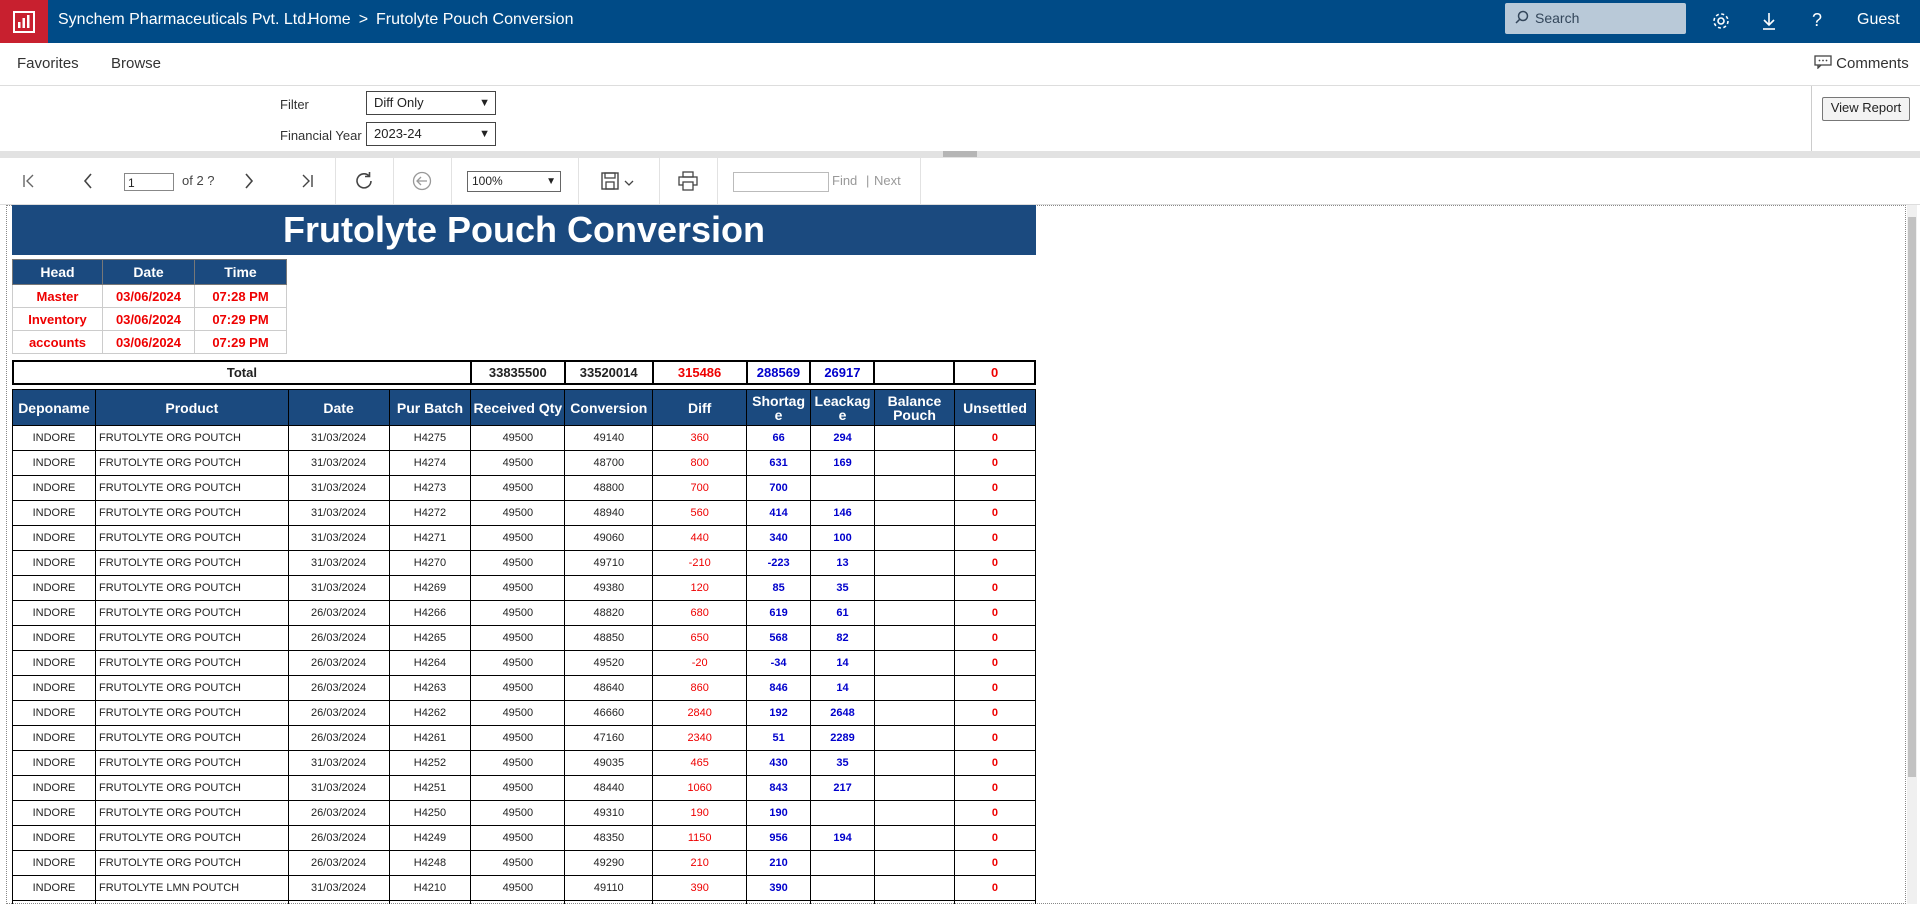 The image size is (1920, 904). Describe the element at coordinates (484, 103) in the screenshot. I see `chevron-down-icon: ▼` at that location.